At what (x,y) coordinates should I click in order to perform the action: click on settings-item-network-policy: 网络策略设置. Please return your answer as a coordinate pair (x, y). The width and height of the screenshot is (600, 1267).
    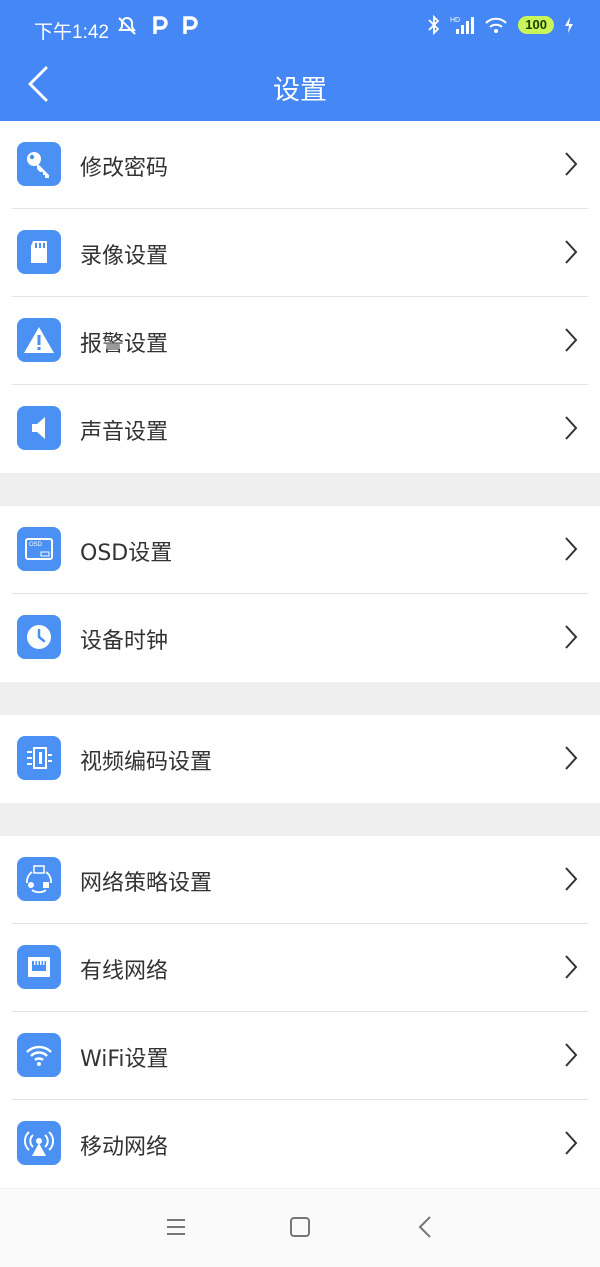
    Looking at the image, I should click on (300, 880).